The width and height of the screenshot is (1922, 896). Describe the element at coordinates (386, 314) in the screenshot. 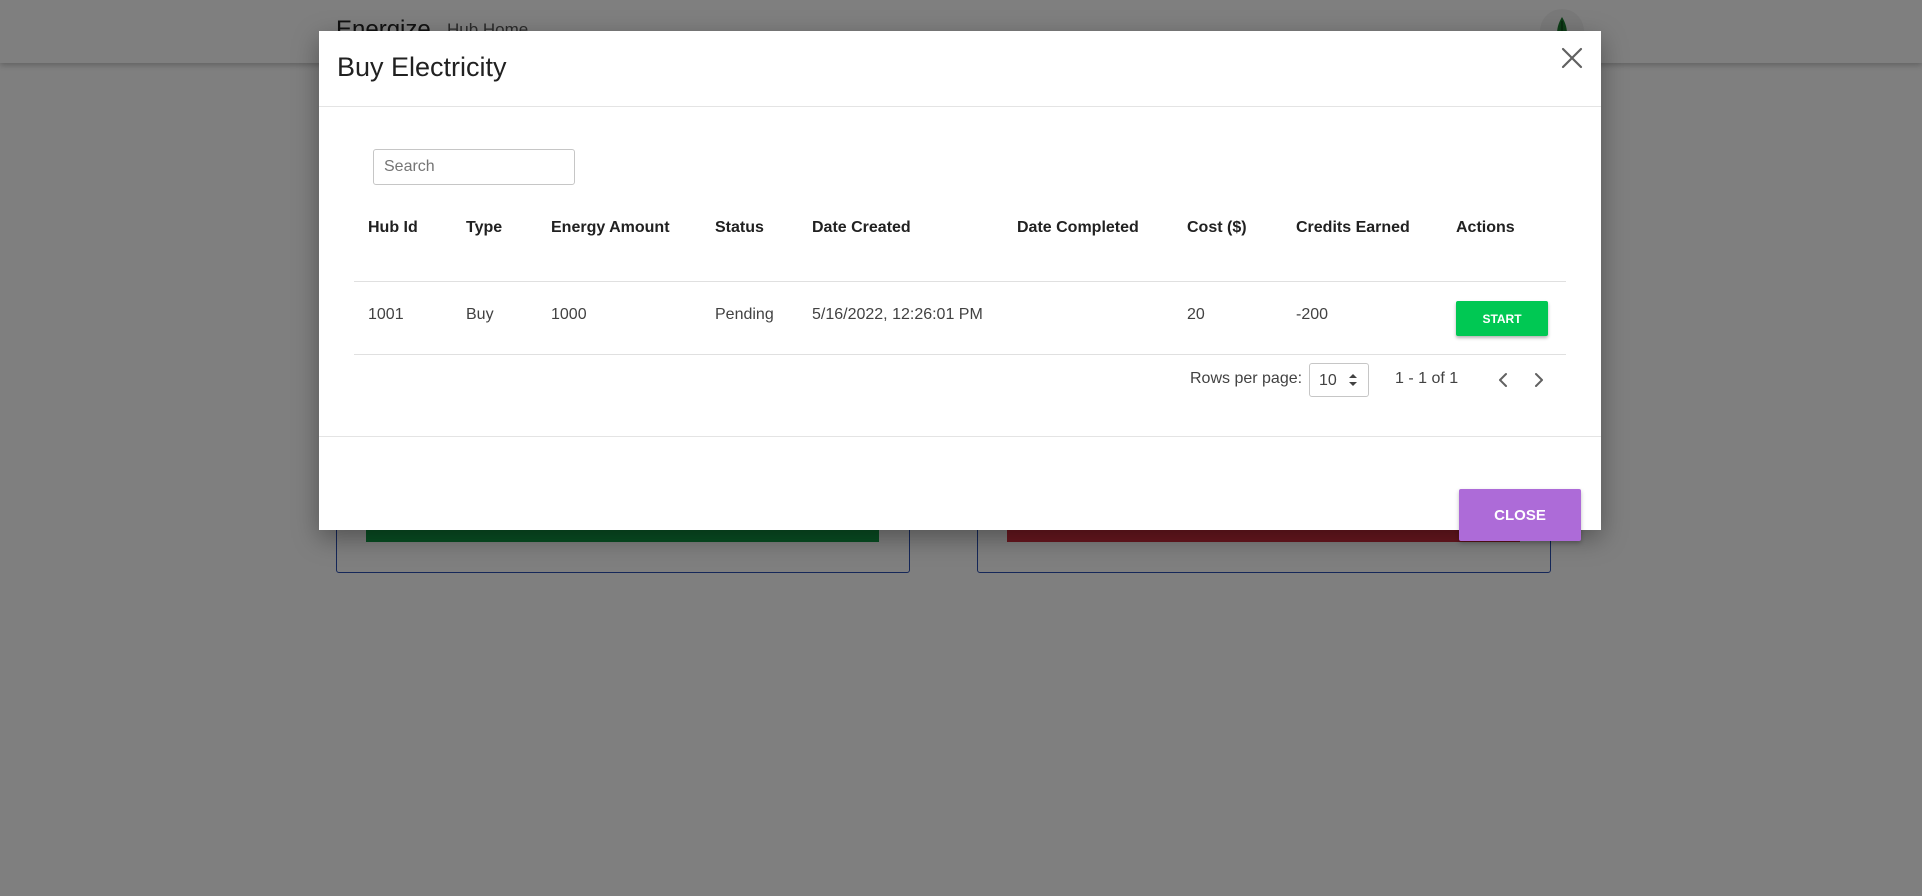

I see `cell-hub-id: 1001` at that location.